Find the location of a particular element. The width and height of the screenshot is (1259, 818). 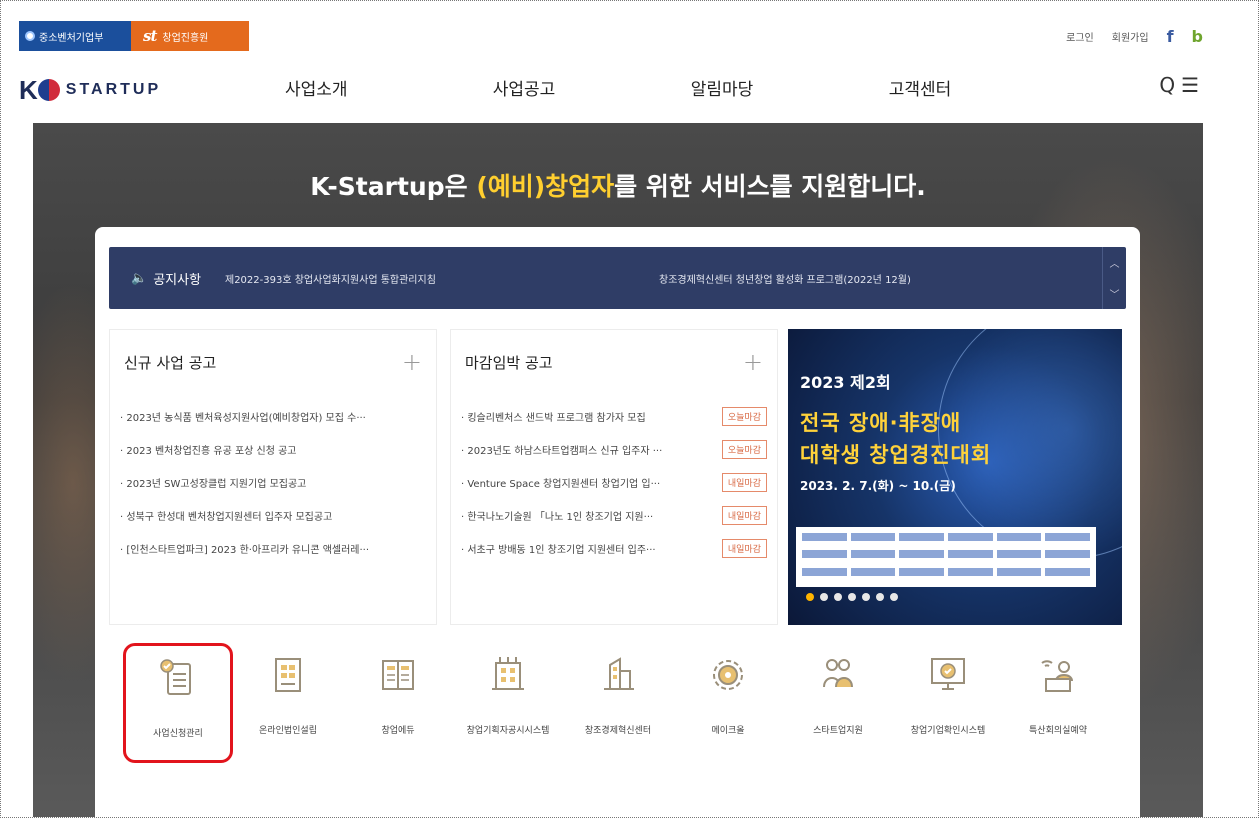

mss-link: 중소벤처기업부 is located at coordinates (75, 36).